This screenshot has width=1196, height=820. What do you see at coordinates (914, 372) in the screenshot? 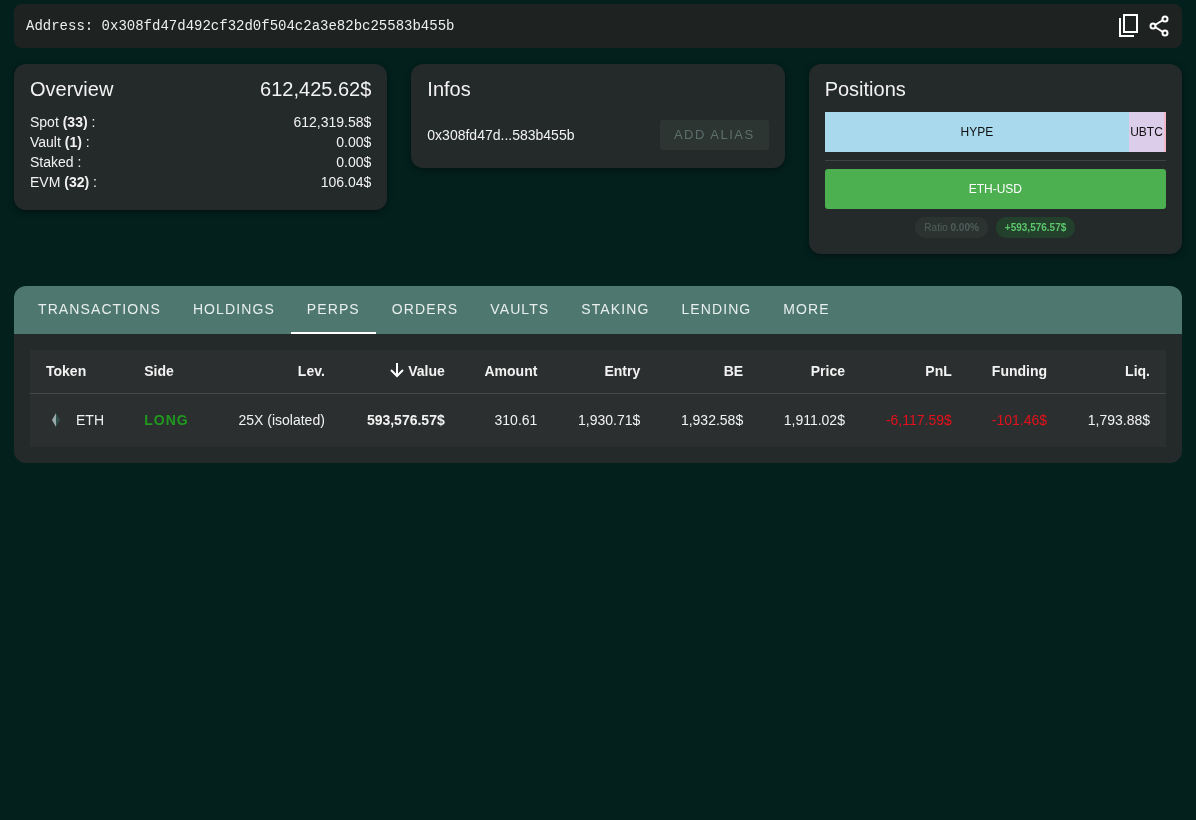
I see `column-header: PnL` at bounding box center [914, 372].